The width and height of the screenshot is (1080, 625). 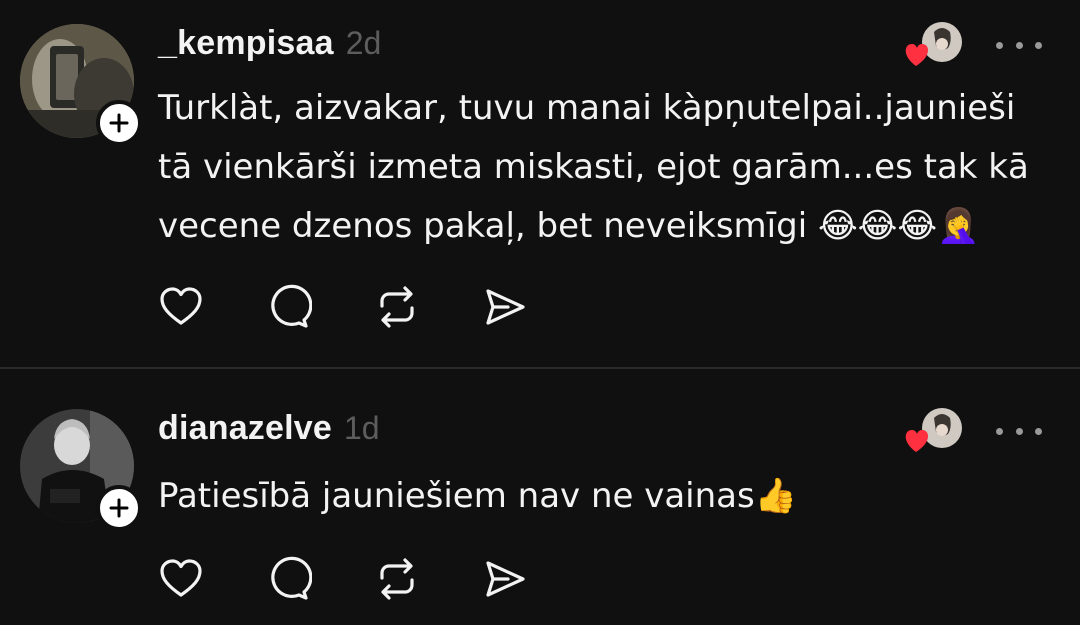 I want to click on username-link: dianazelve, so click(x=245, y=428).